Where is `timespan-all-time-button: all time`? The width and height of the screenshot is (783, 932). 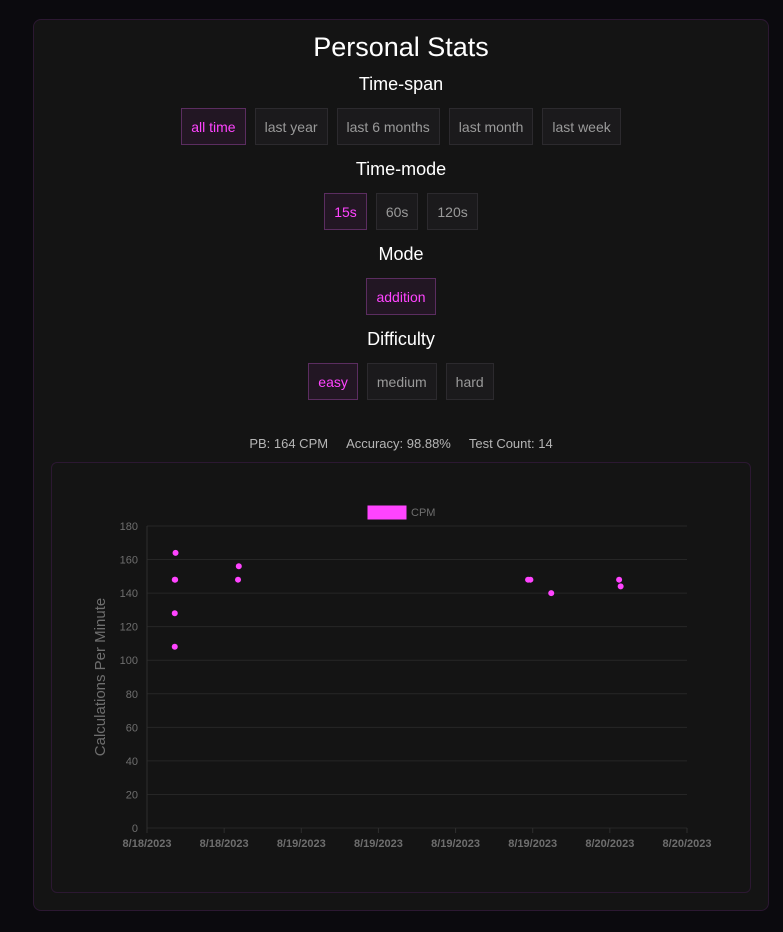
timespan-all-time-button: all time is located at coordinates (213, 126).